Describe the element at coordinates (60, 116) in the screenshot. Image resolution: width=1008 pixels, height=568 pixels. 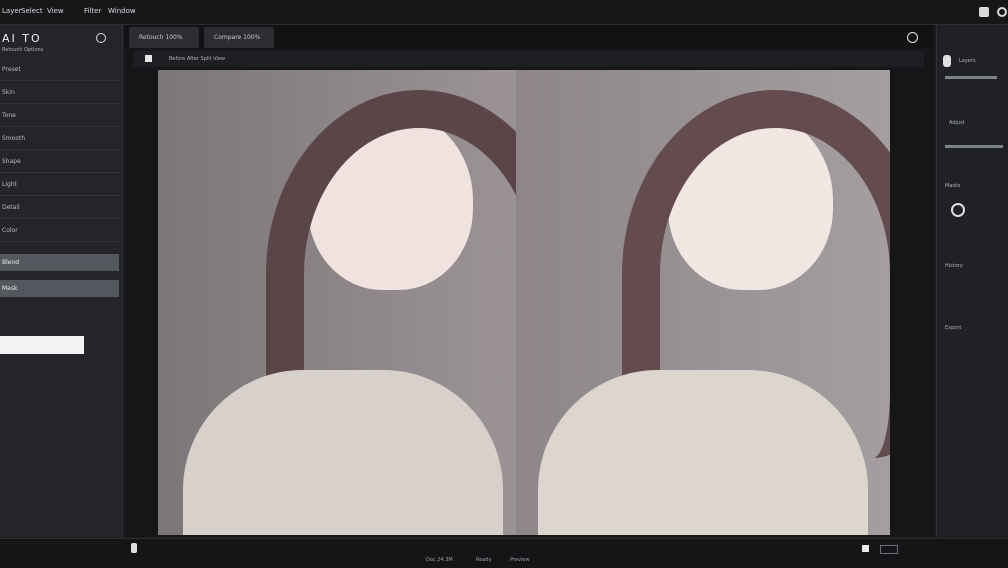
I see `list-item: Tone` at that location.